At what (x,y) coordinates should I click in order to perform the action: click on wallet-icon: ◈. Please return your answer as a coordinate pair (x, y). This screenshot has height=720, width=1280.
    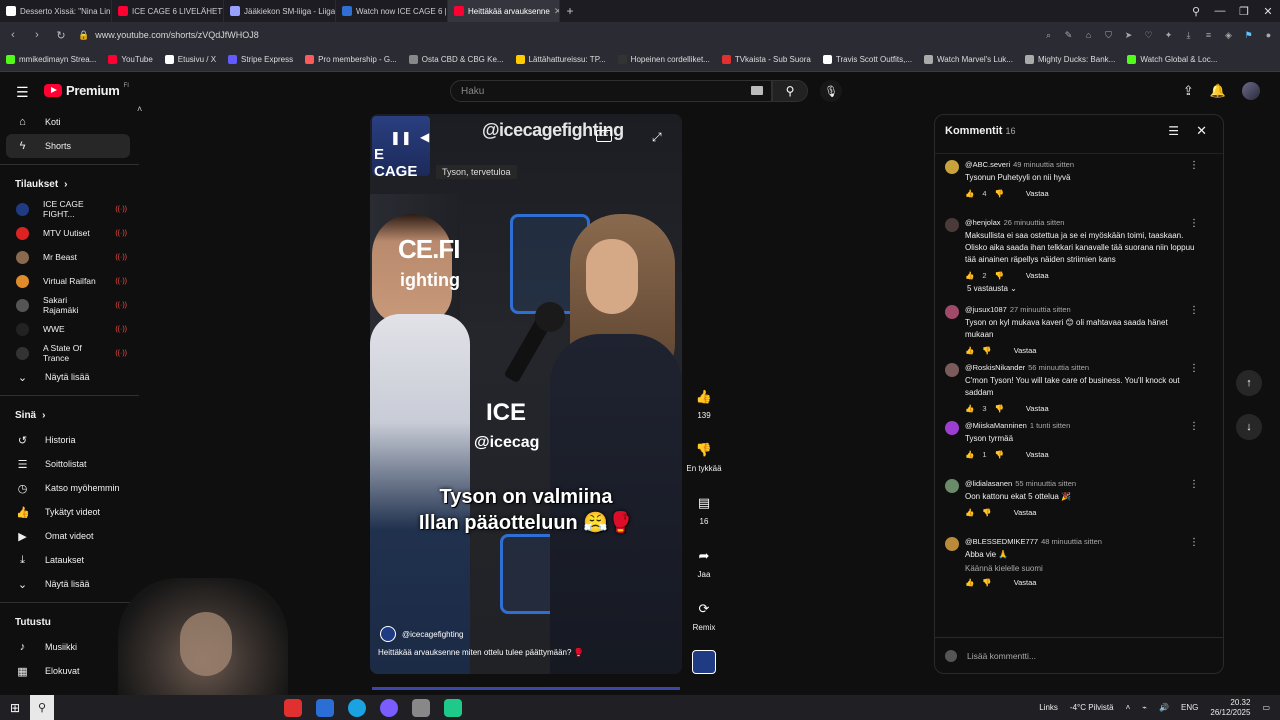
    Looking at the image, I should click on (1228, 35).